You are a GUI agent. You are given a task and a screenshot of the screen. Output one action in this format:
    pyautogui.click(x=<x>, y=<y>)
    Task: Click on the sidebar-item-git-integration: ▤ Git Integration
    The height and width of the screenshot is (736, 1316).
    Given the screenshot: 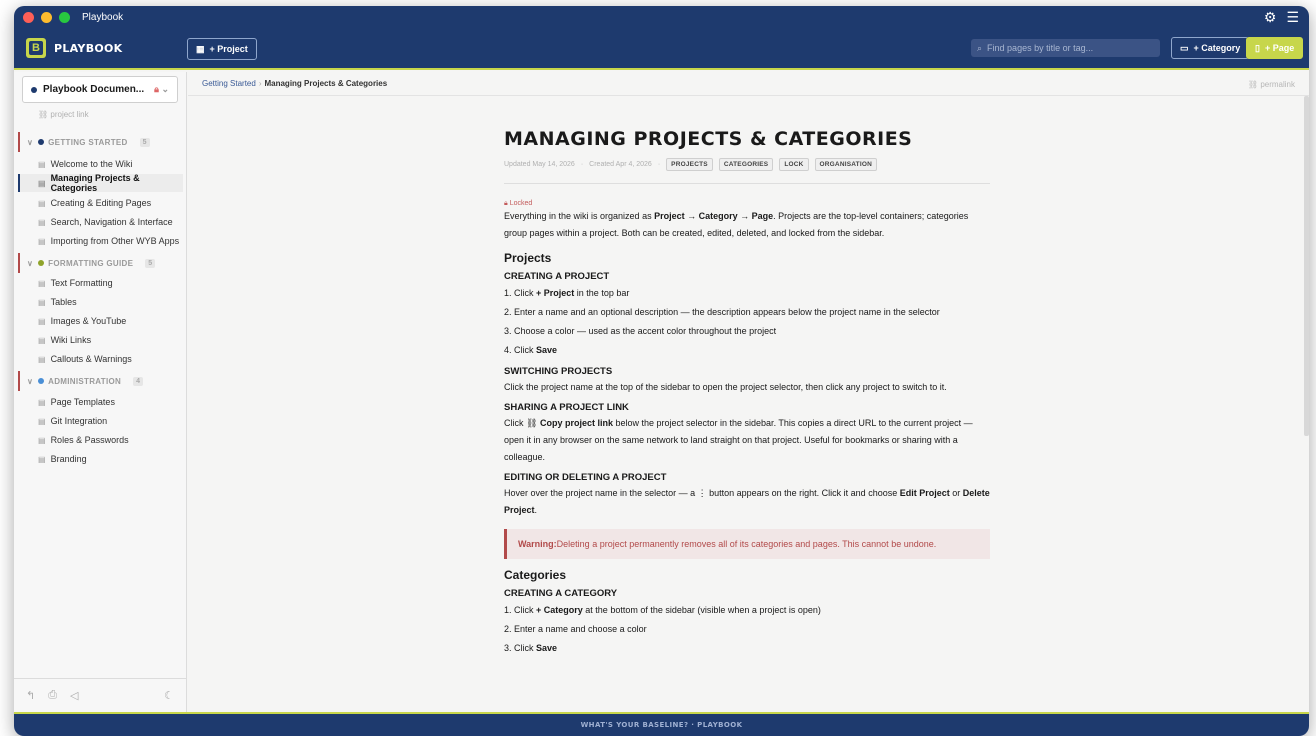 What is the action you would take?
    pyautogui.click(x=72, y=421)
    